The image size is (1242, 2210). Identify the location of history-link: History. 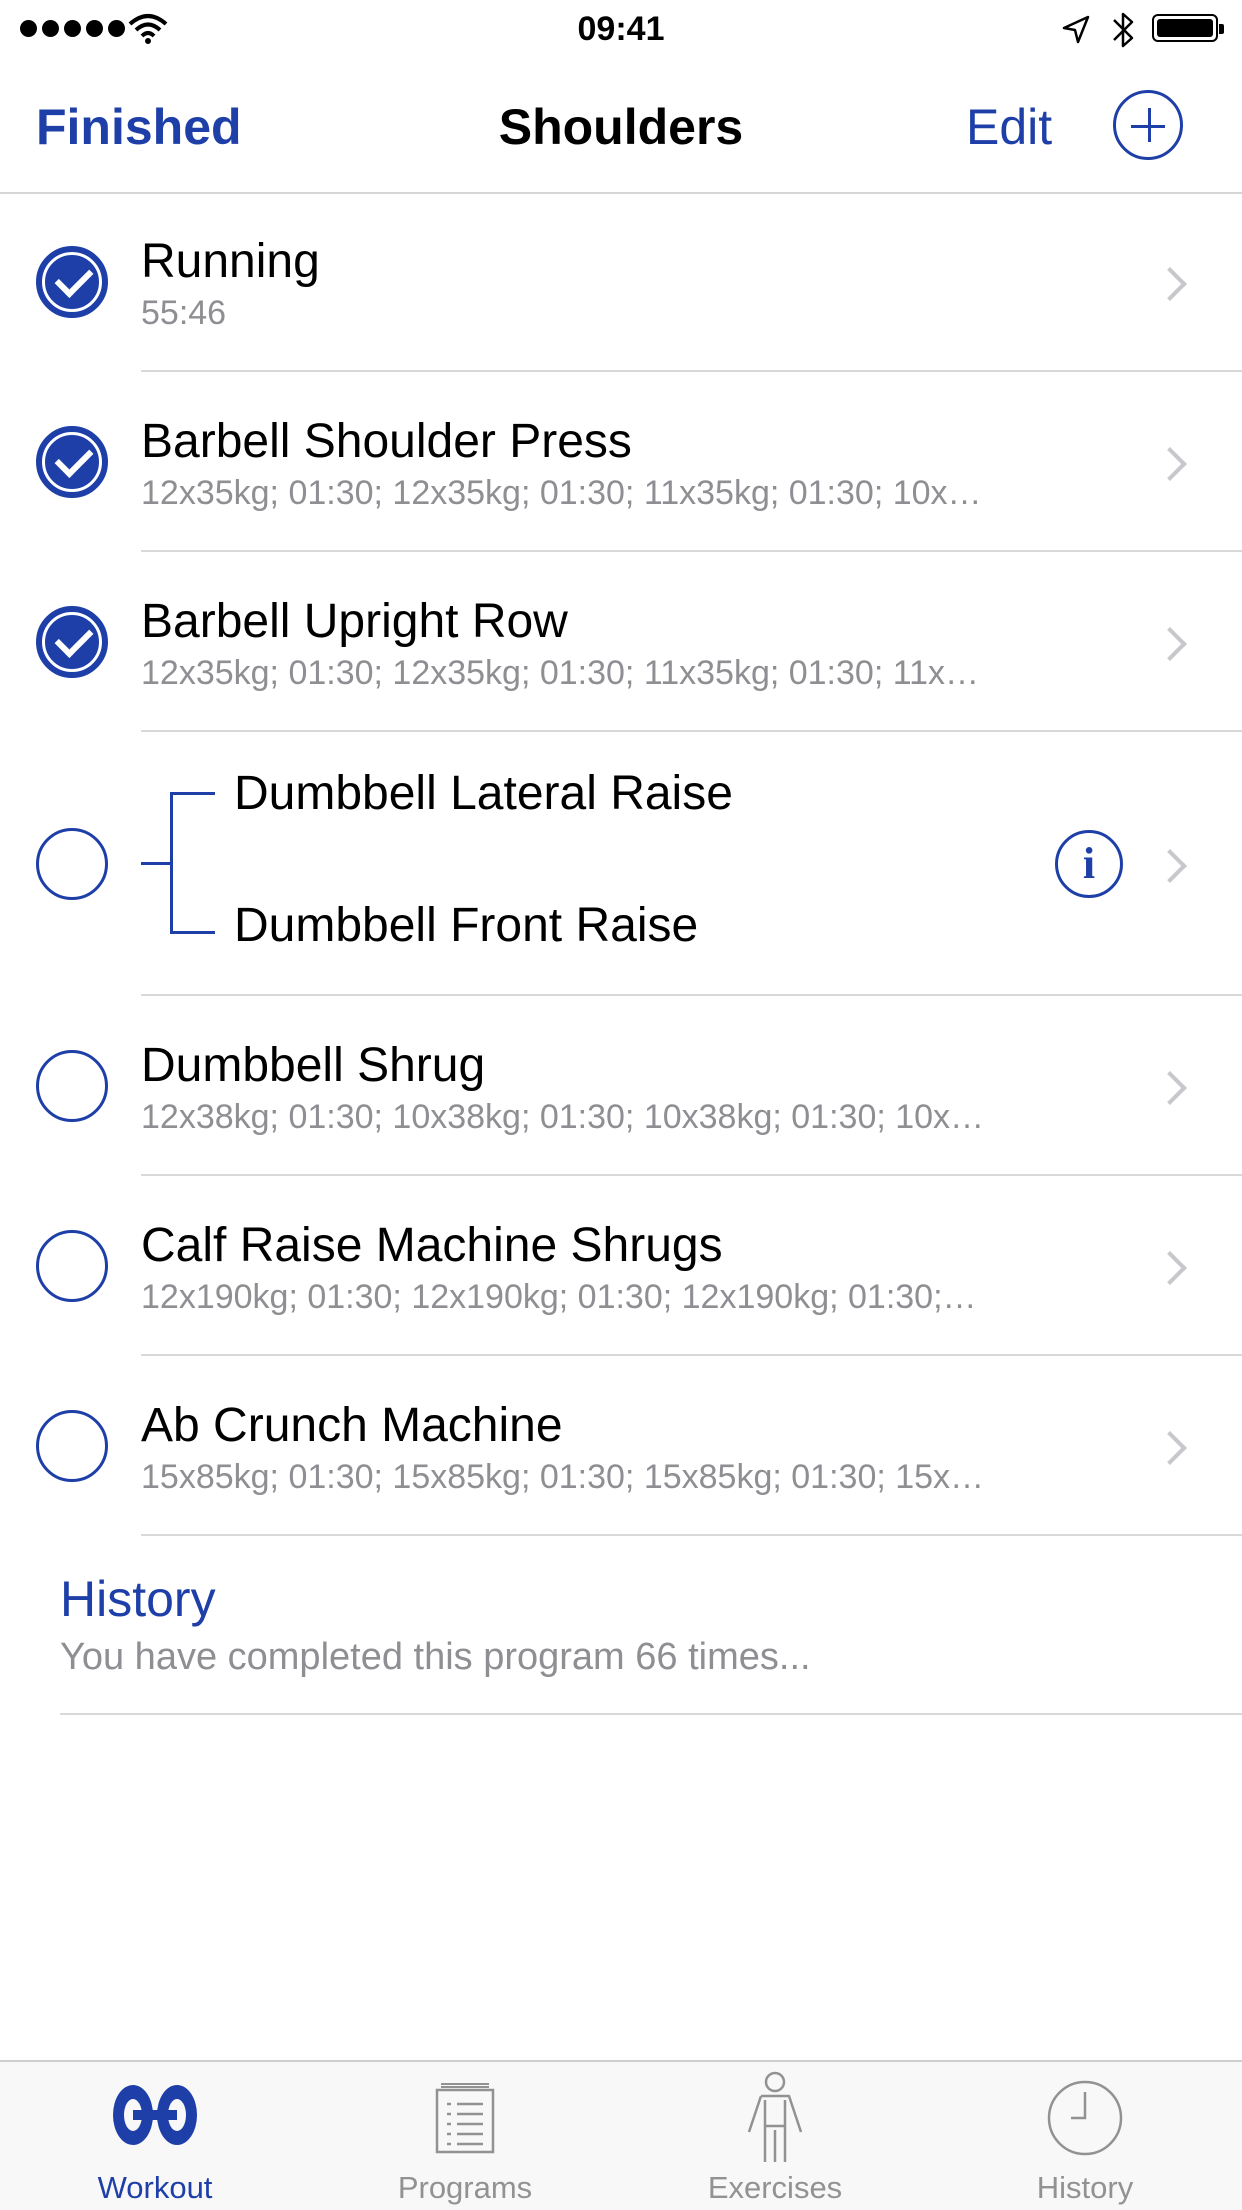
(138, 1599).